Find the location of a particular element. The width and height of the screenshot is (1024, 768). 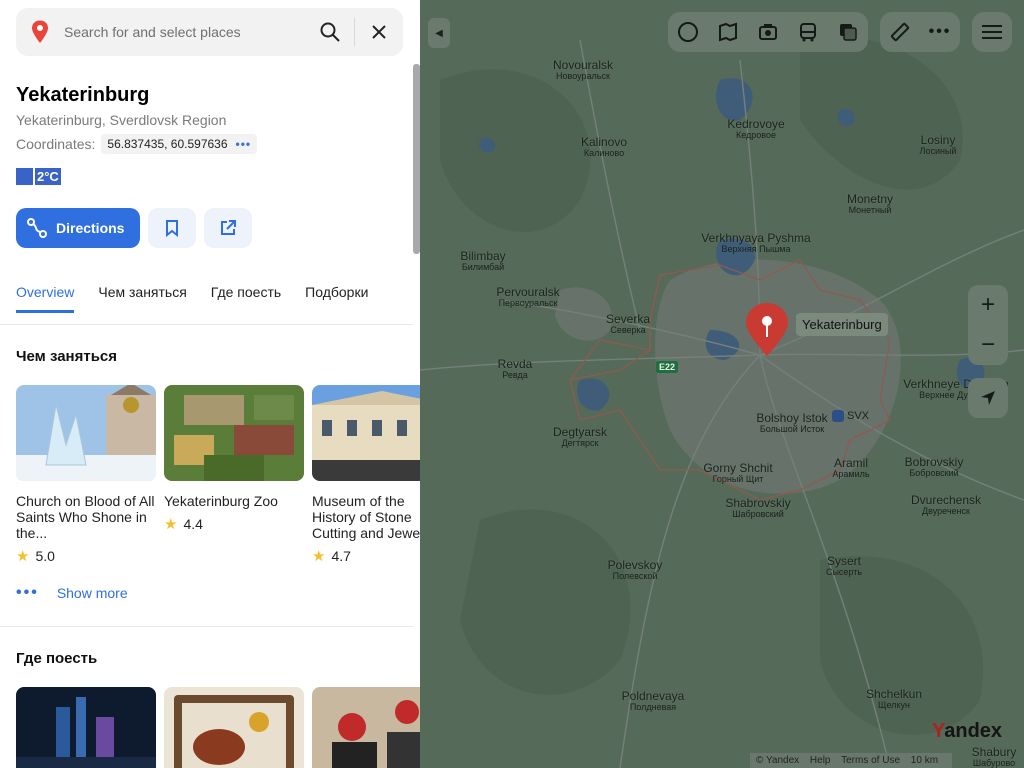

zoom-out-button: − is located at coordinates (988, 345).